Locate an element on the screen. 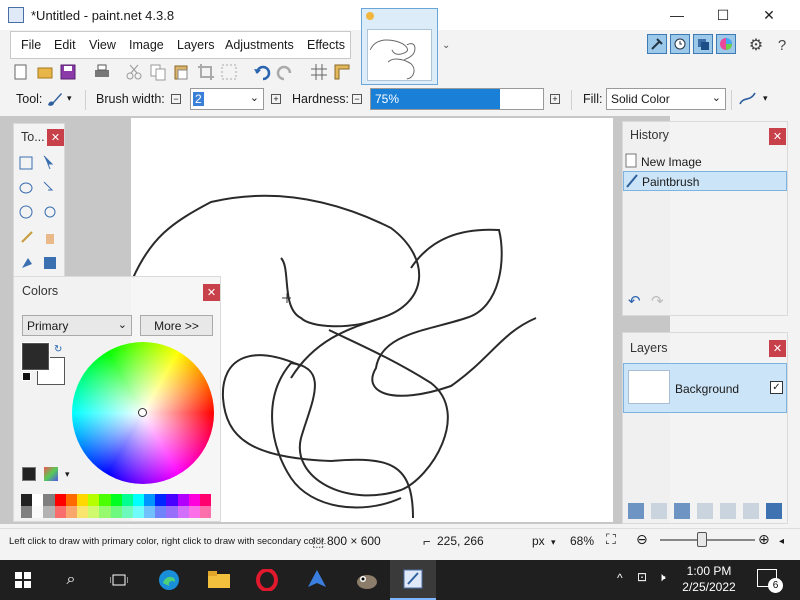 This screenshot has height=600, width=800. reset-colors-icon is located at coordinates (26, 376).